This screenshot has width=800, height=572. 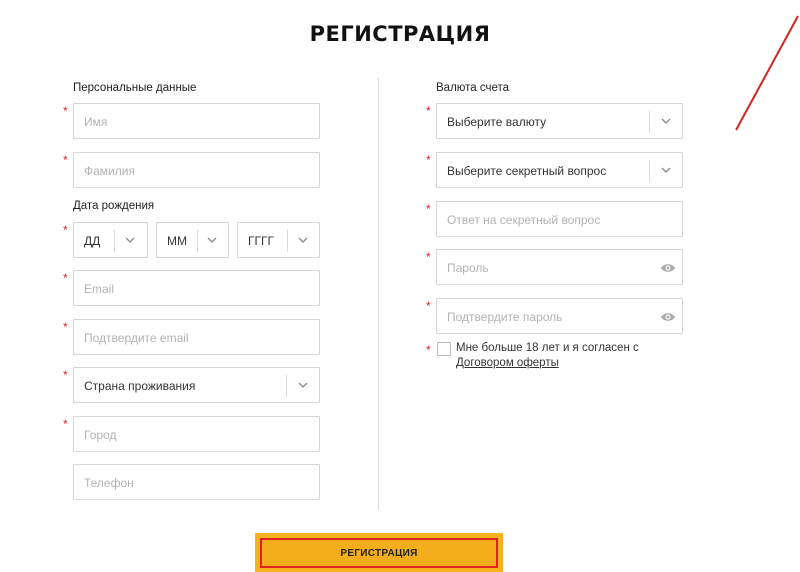 I want to click on phone-placeholder: Телефон, so click(x=109, y=483).